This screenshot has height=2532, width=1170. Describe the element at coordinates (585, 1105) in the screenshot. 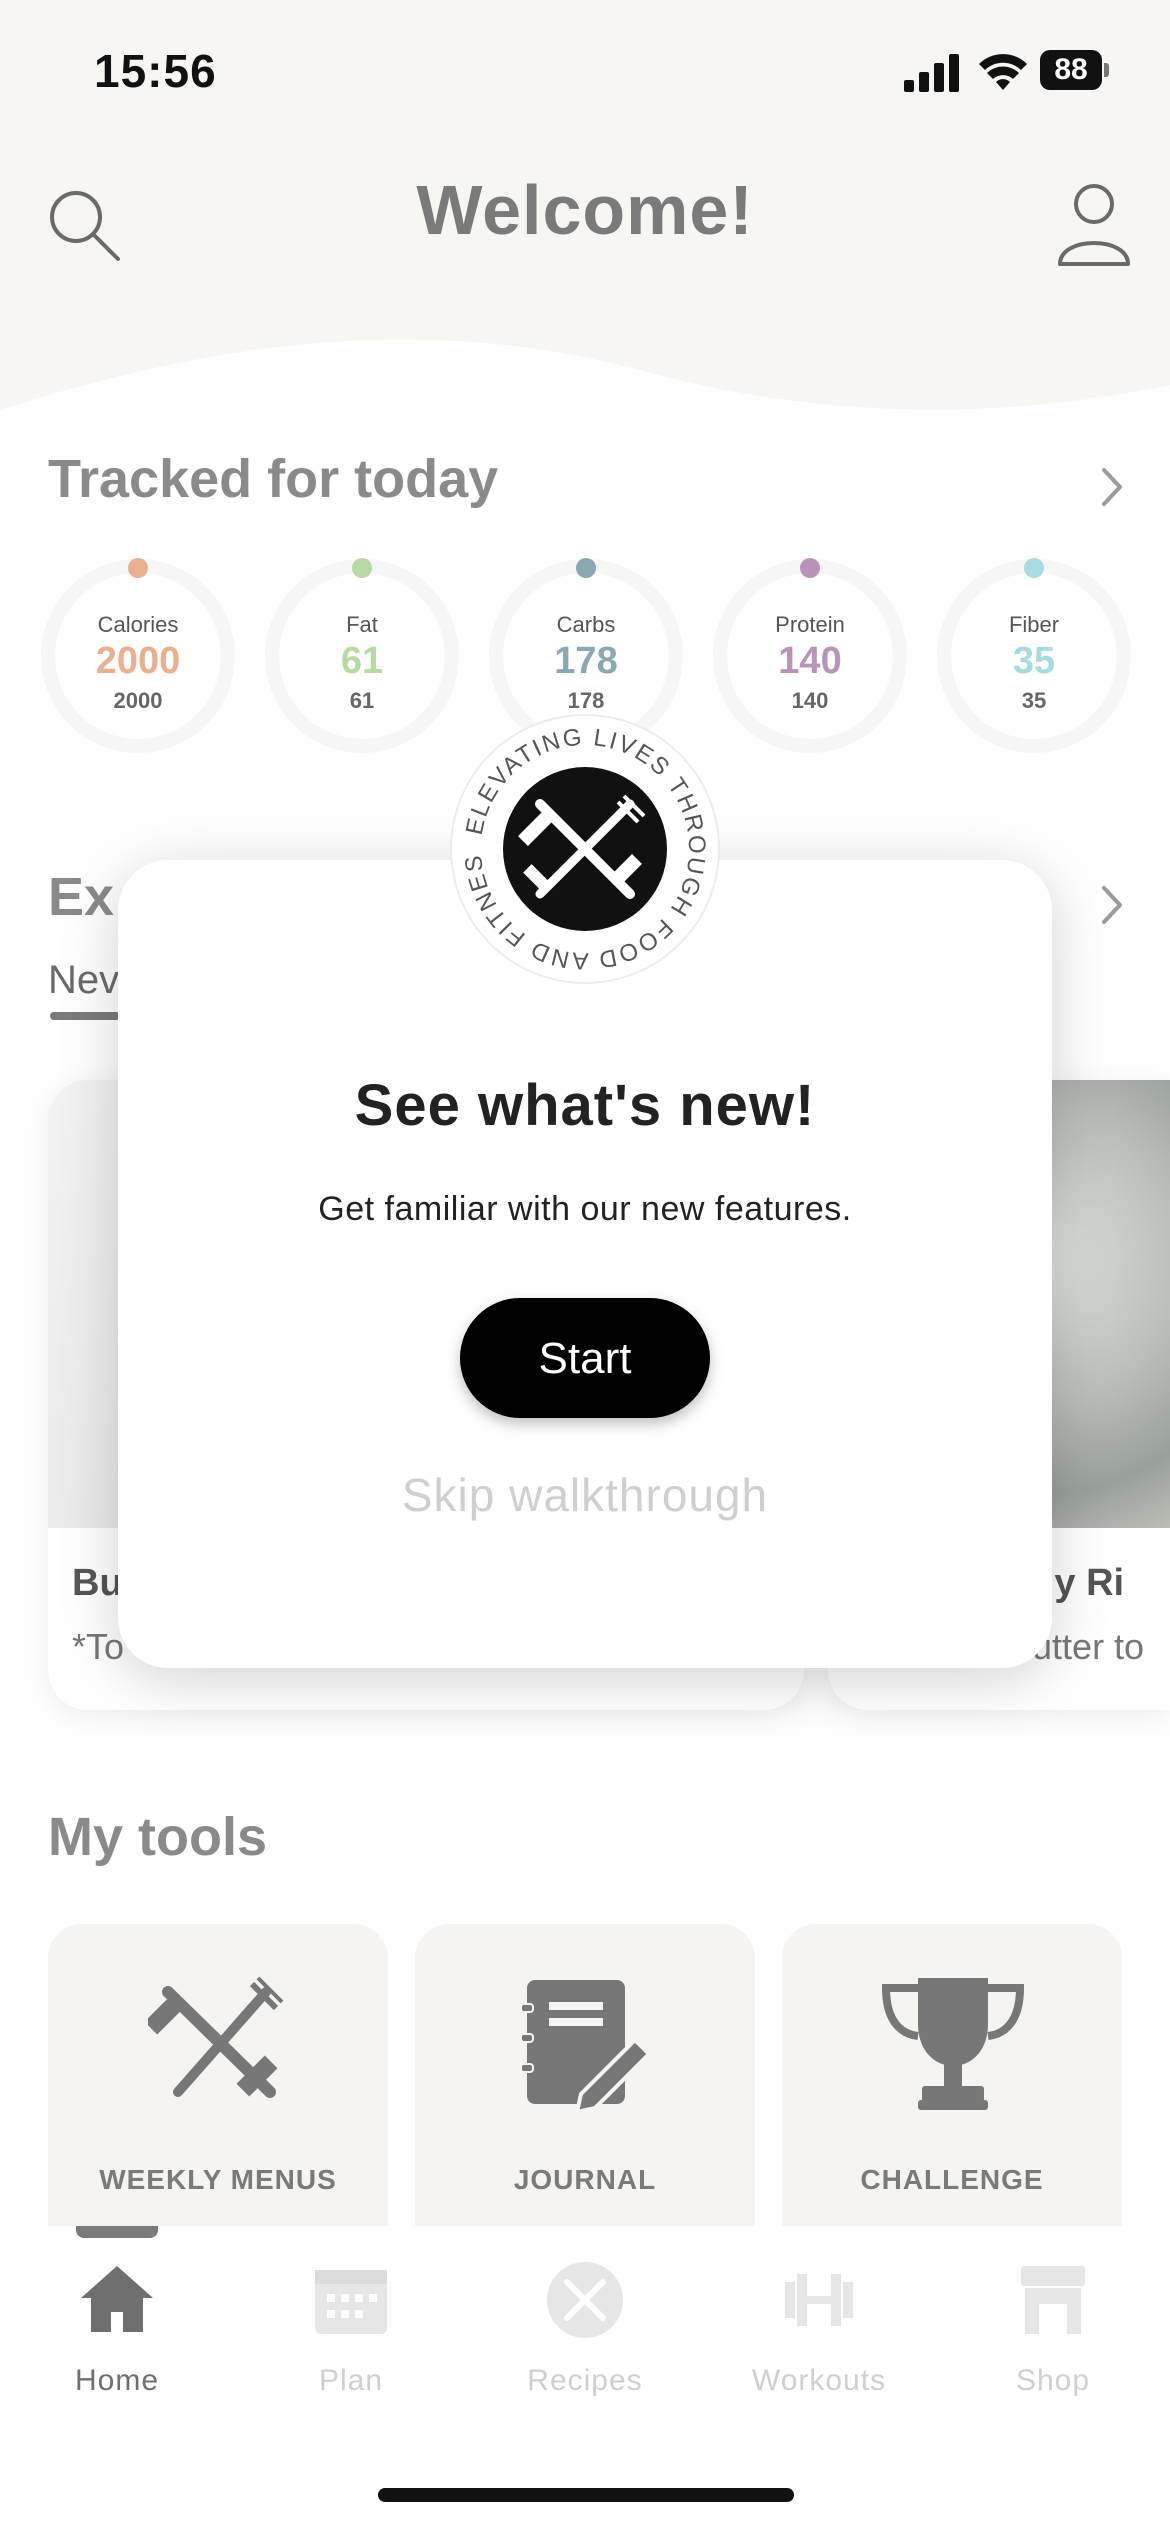

I see `modal-title: See what's new!` at that location.